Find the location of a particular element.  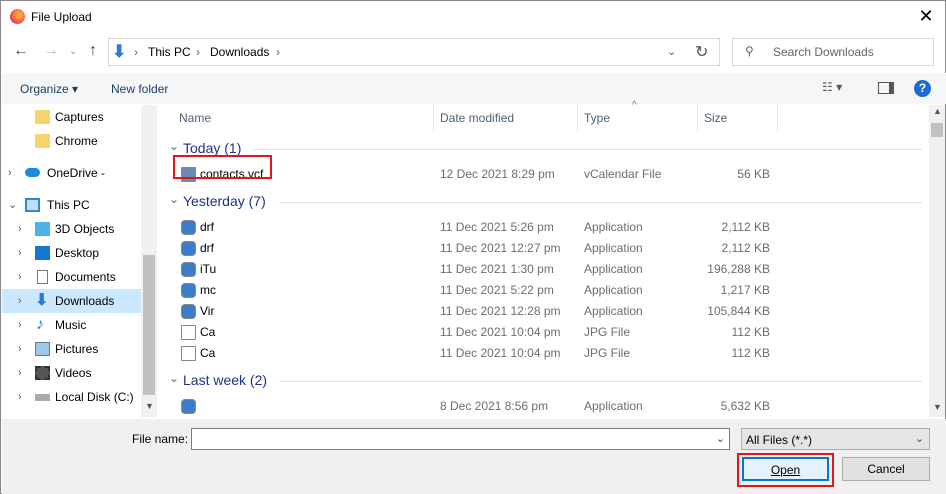

sidebar-scrollbar: ▼ is located at coordinates (149, 261).